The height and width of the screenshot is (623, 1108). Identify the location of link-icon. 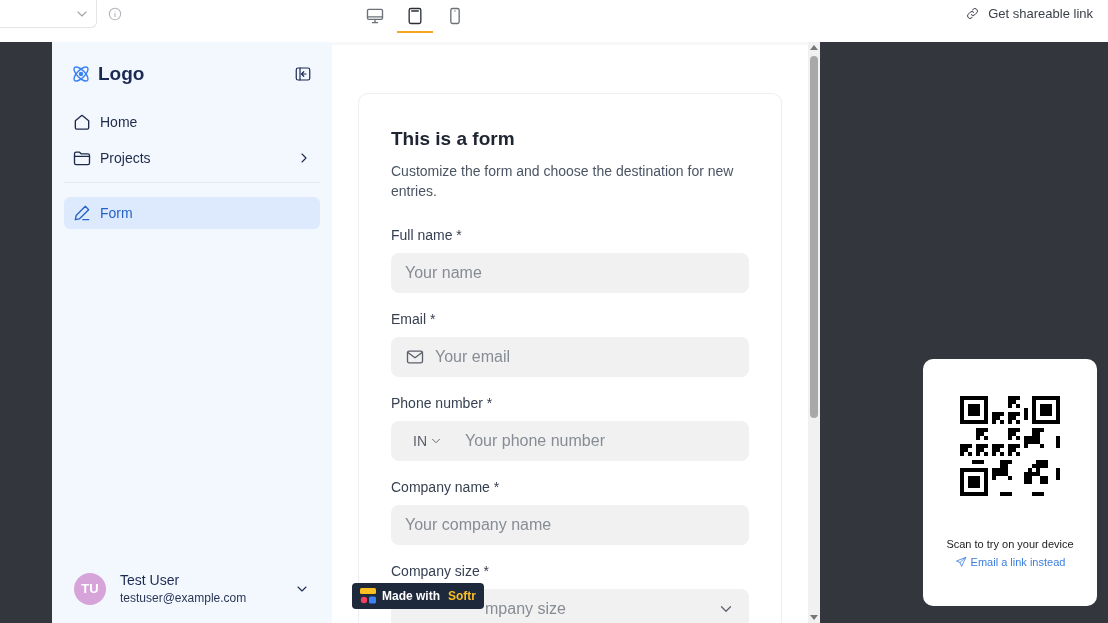
(973, 13).